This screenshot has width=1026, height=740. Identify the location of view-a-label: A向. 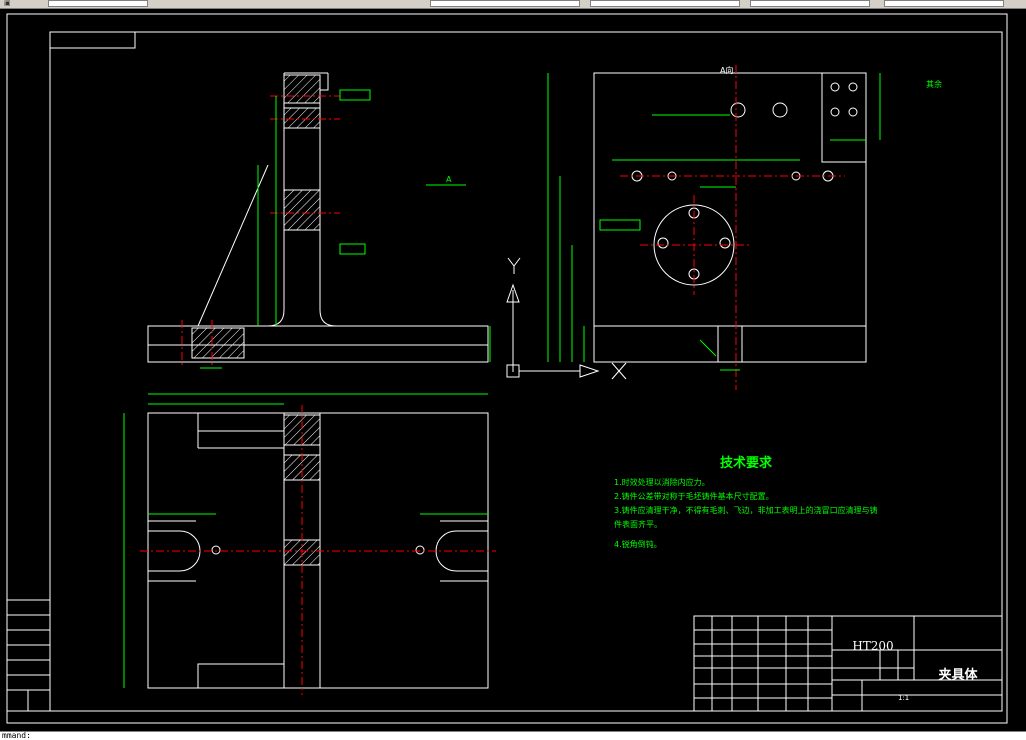
(727, 70).